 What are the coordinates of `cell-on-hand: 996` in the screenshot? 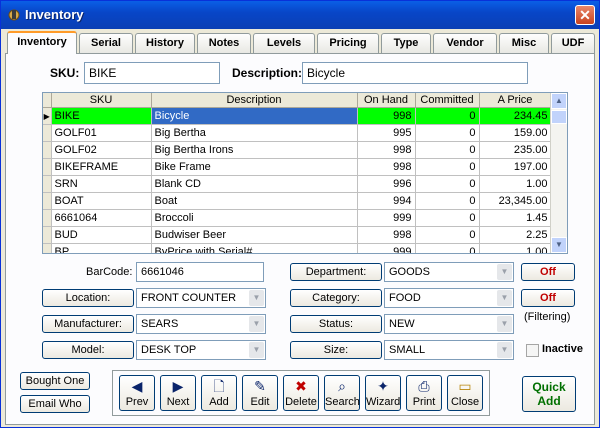 It's located at (386, 184).